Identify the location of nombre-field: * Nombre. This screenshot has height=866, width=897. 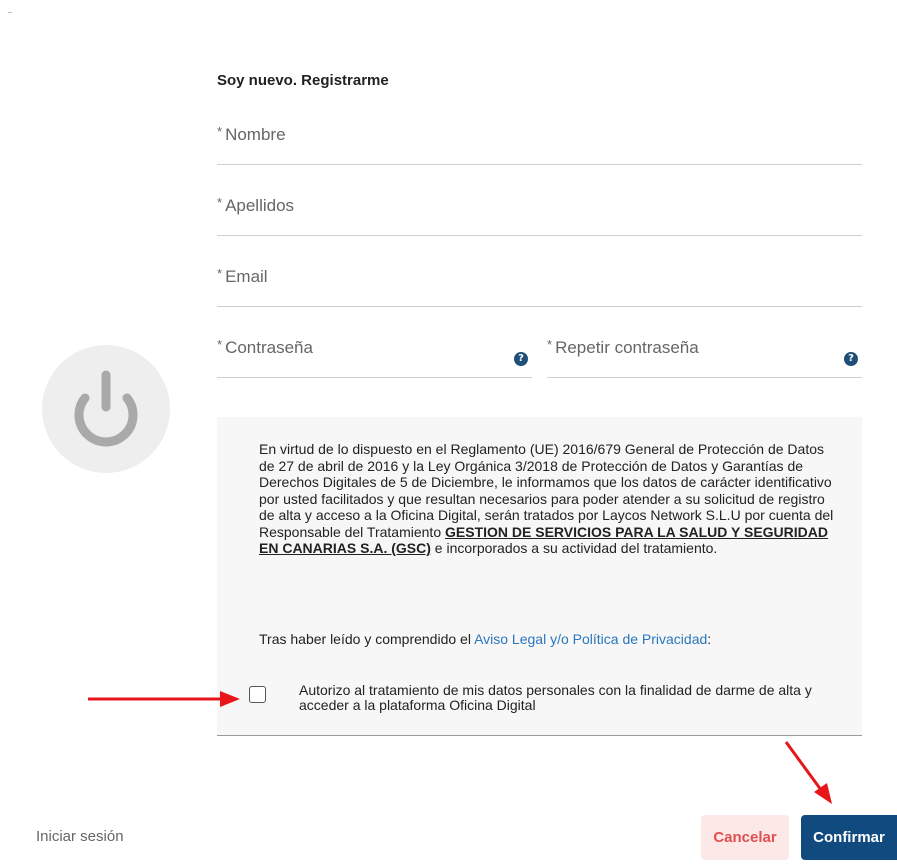
(539, 144).